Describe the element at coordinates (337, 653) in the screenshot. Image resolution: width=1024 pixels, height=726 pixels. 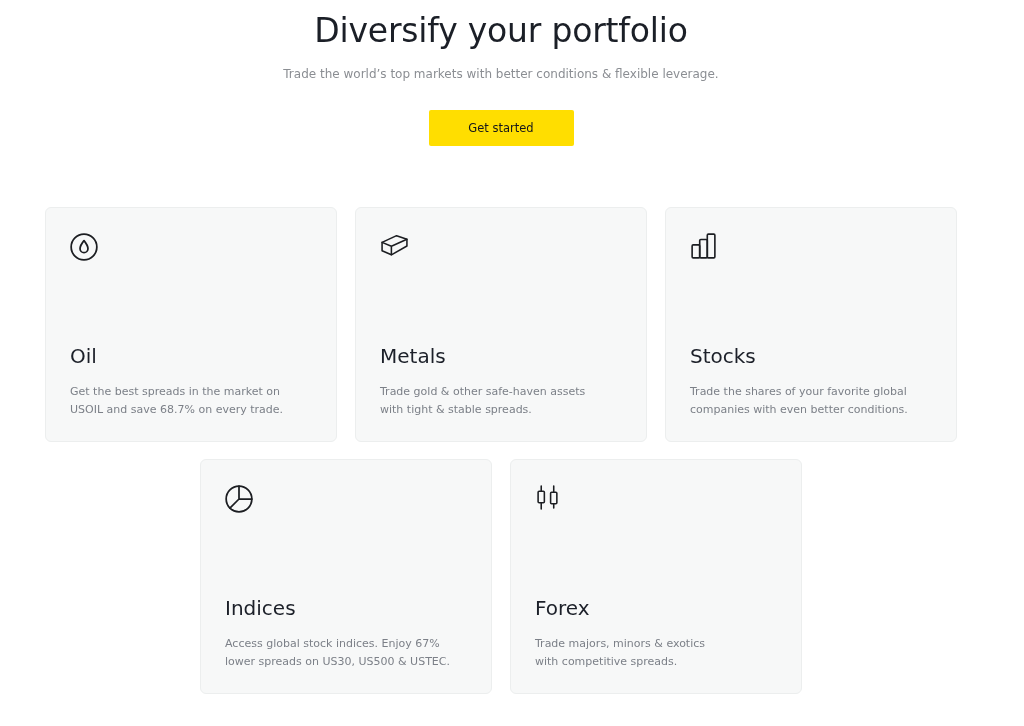
I see `market-description: Access global stock indices. Enjoy 67% lower spreads on US30, US500 & USTEC.` at that location.